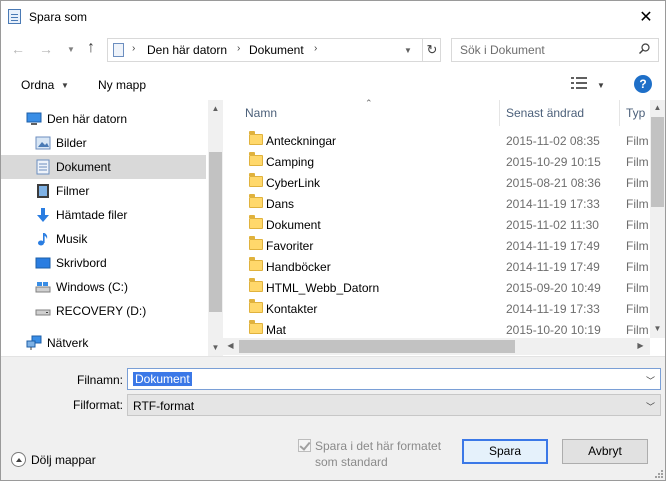  What do you see at coordinates (230, 345) in the screenshot?
I see `scroll-left-icon: ◀` at bounding box center [230, 345].